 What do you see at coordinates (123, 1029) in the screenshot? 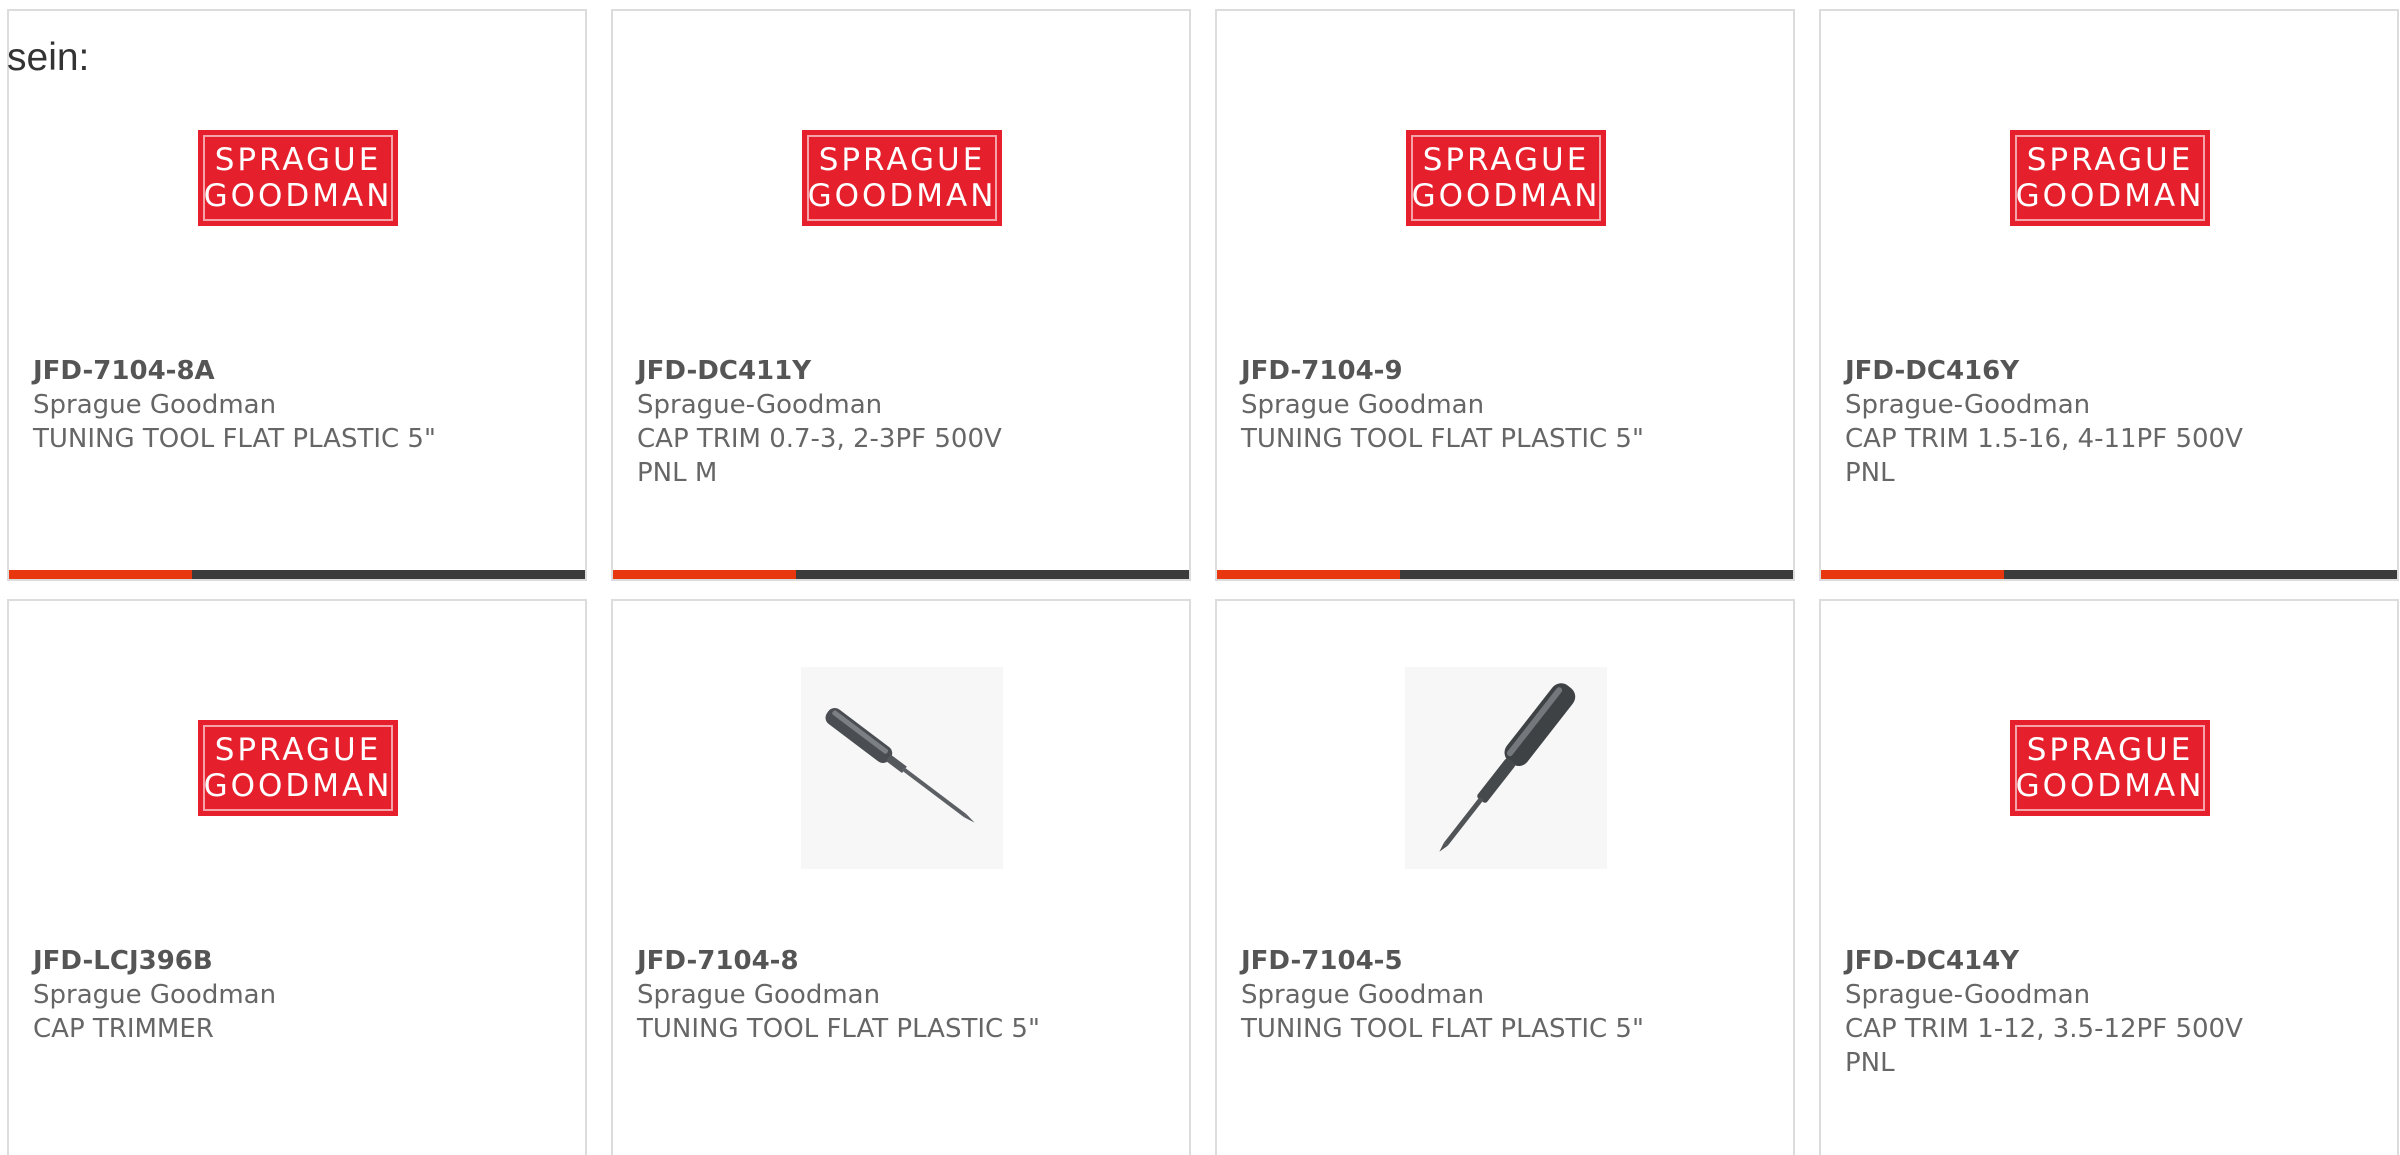
I see `description: CAP TRIMMER` at bounding box center [123, 1029].